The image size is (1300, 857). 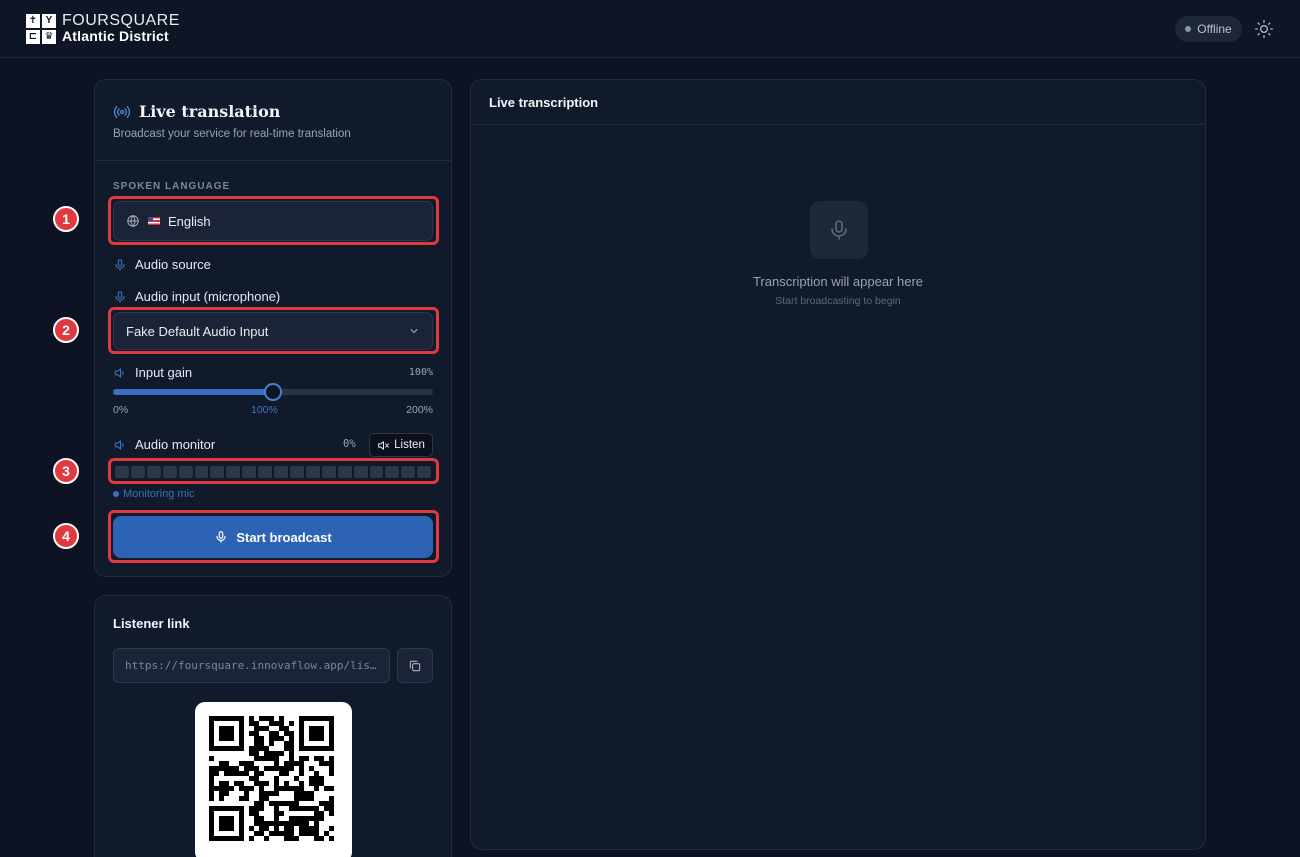 I want to click on mute-speaker-icon, so click(x=383, y=445).